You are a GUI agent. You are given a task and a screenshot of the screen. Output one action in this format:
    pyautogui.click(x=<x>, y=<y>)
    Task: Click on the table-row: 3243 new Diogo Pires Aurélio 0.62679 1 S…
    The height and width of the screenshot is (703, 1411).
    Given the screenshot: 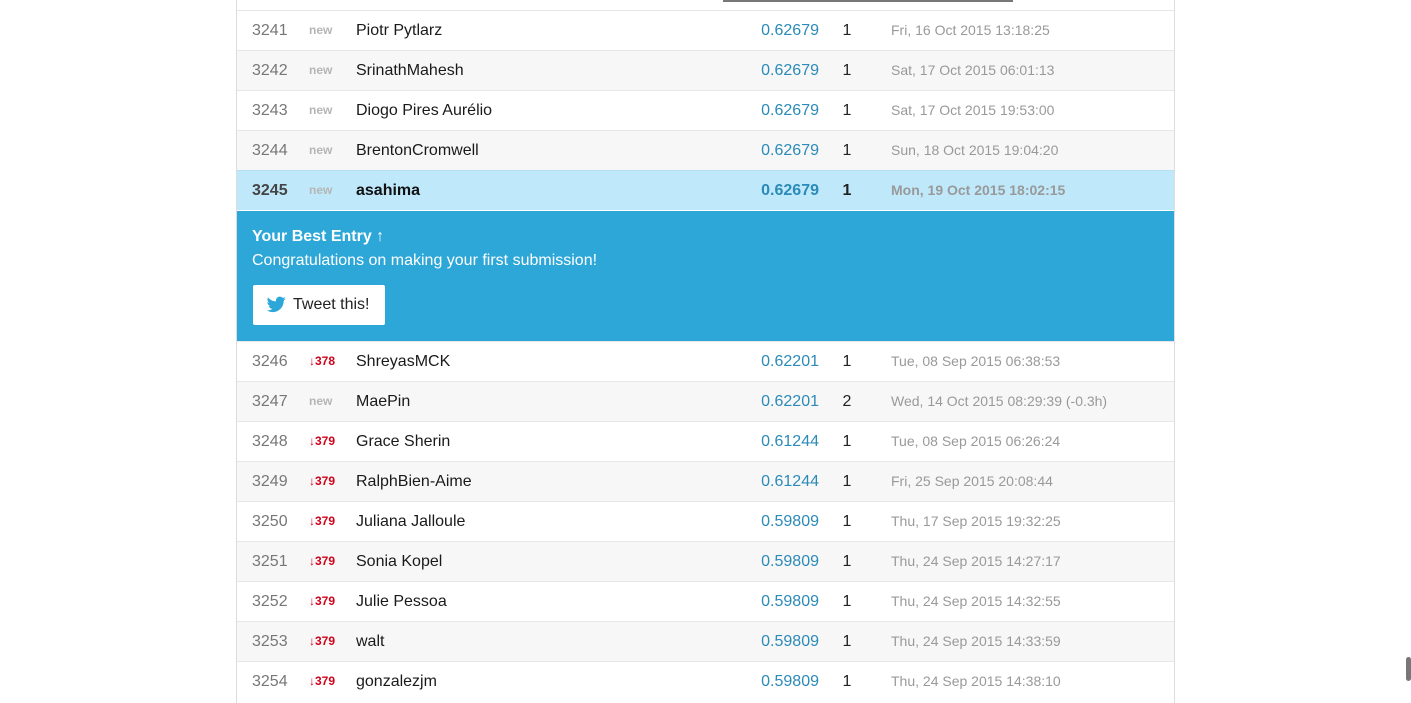 What is the action you would take?
    pyautogui.click(x=705, y=110)
    